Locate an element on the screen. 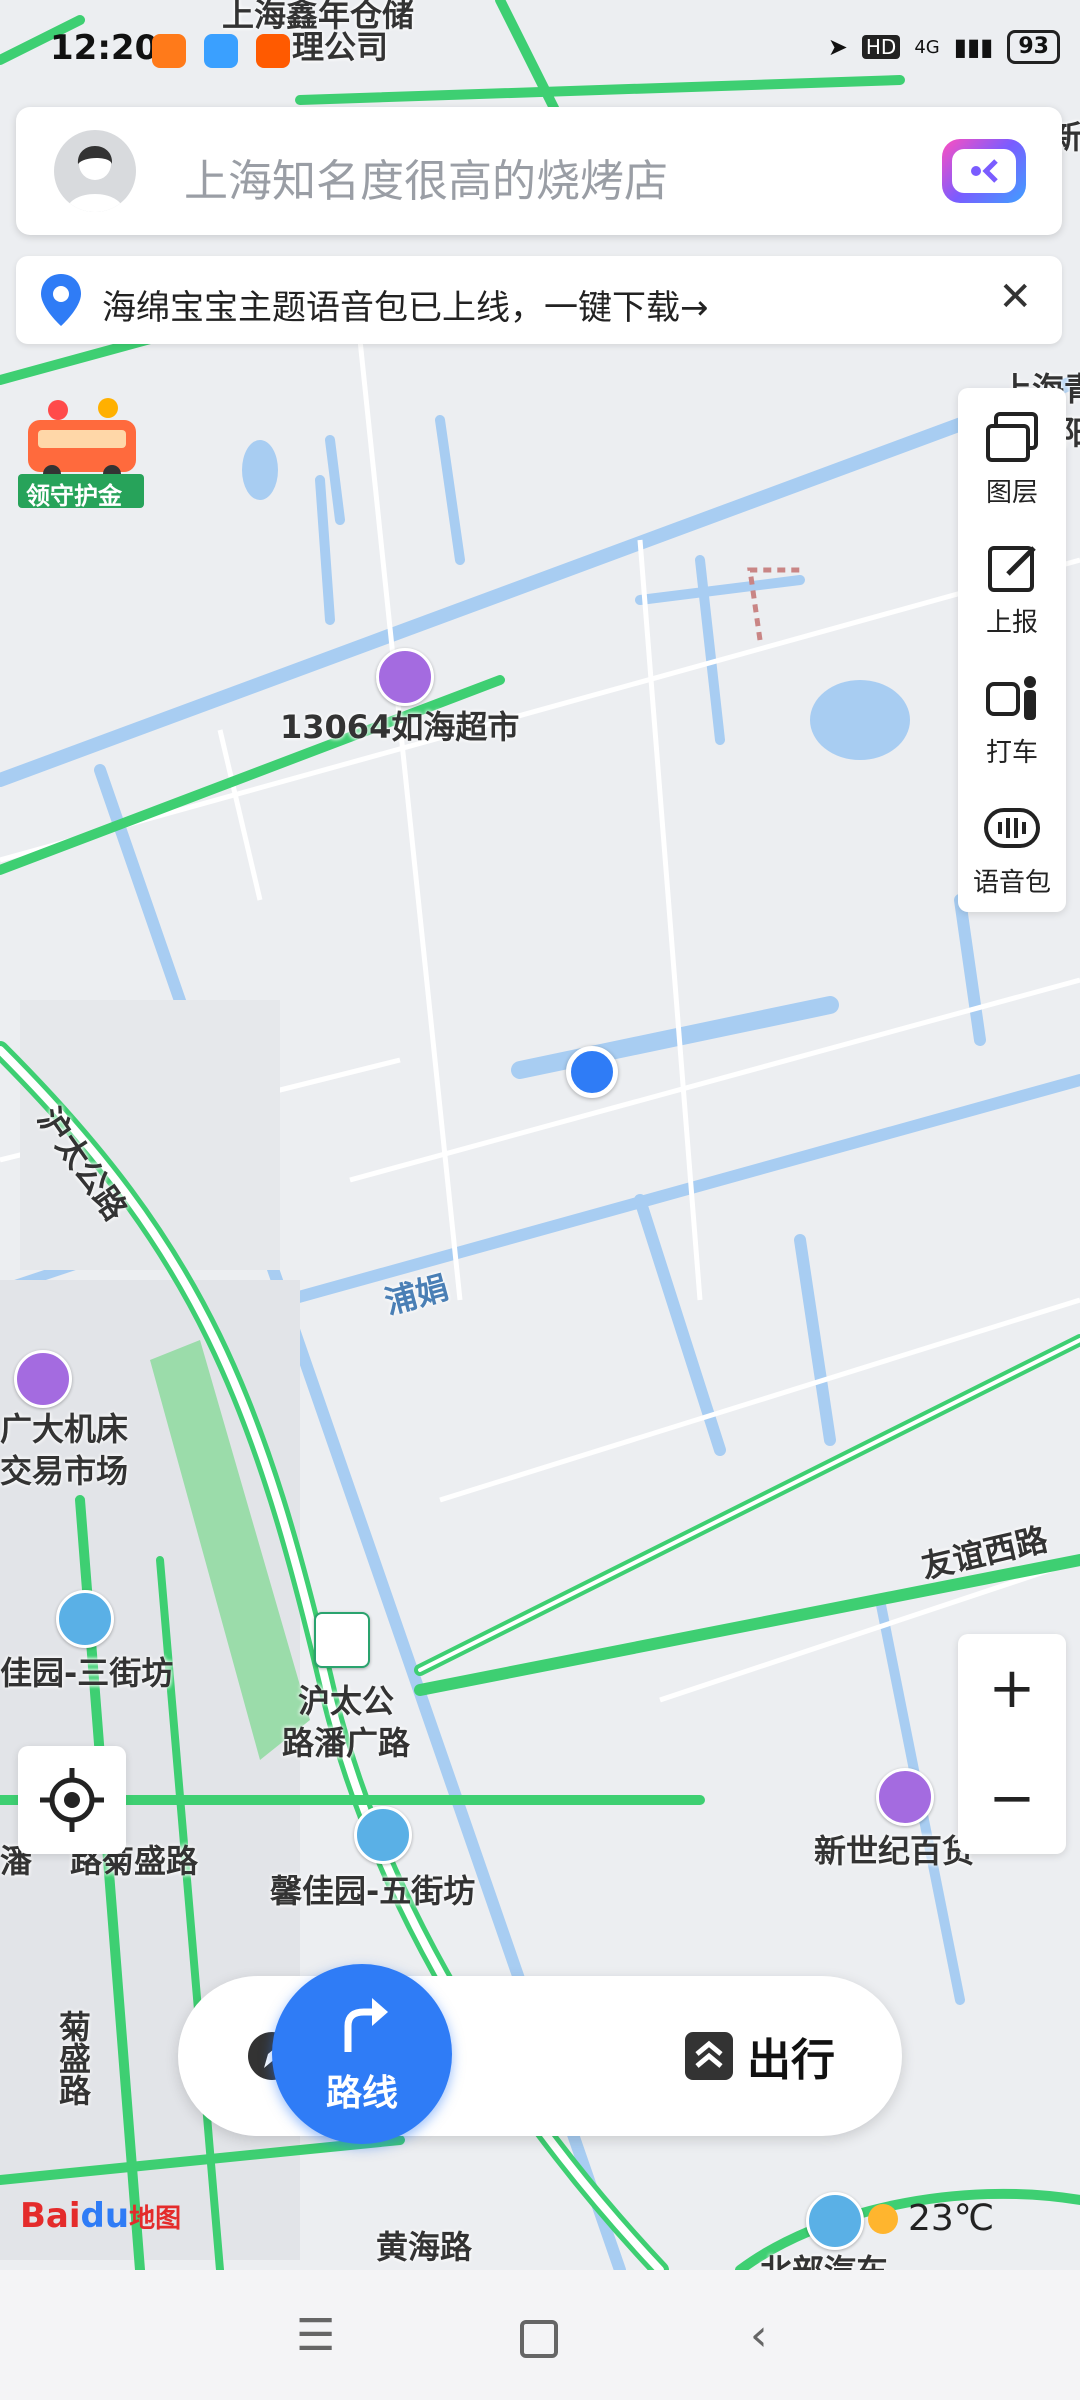 Image resolution: width=1080 pixels, height=2400 pixels. report-button: 上报 is located at coordinates (1012, 583).